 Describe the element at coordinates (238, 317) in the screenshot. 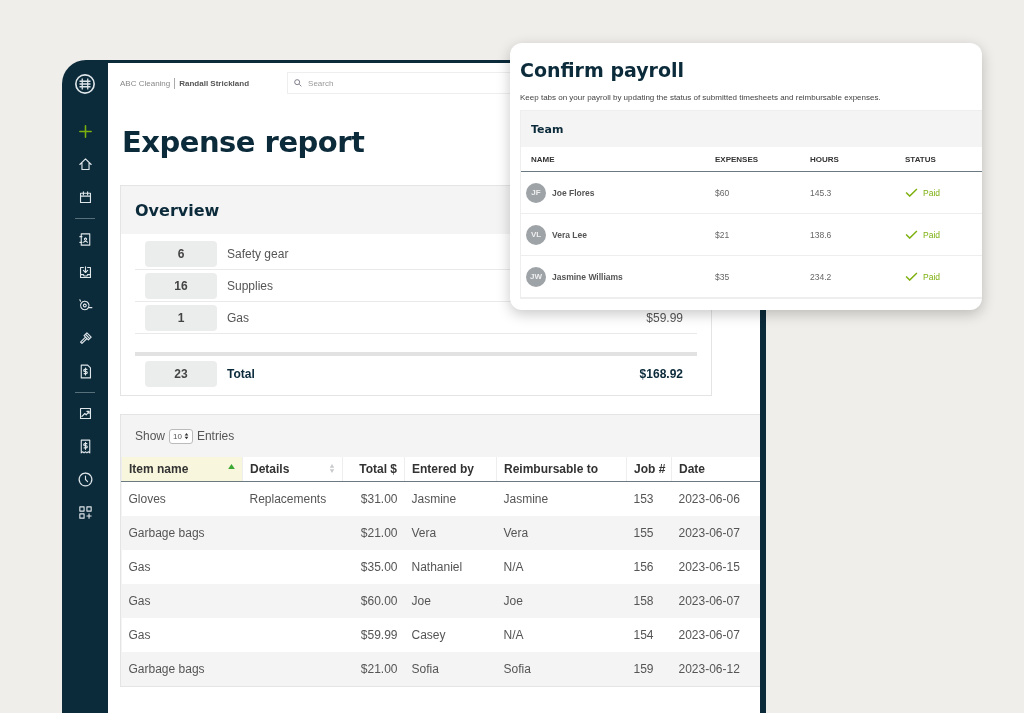

I see `category-label: Gas` at that location.